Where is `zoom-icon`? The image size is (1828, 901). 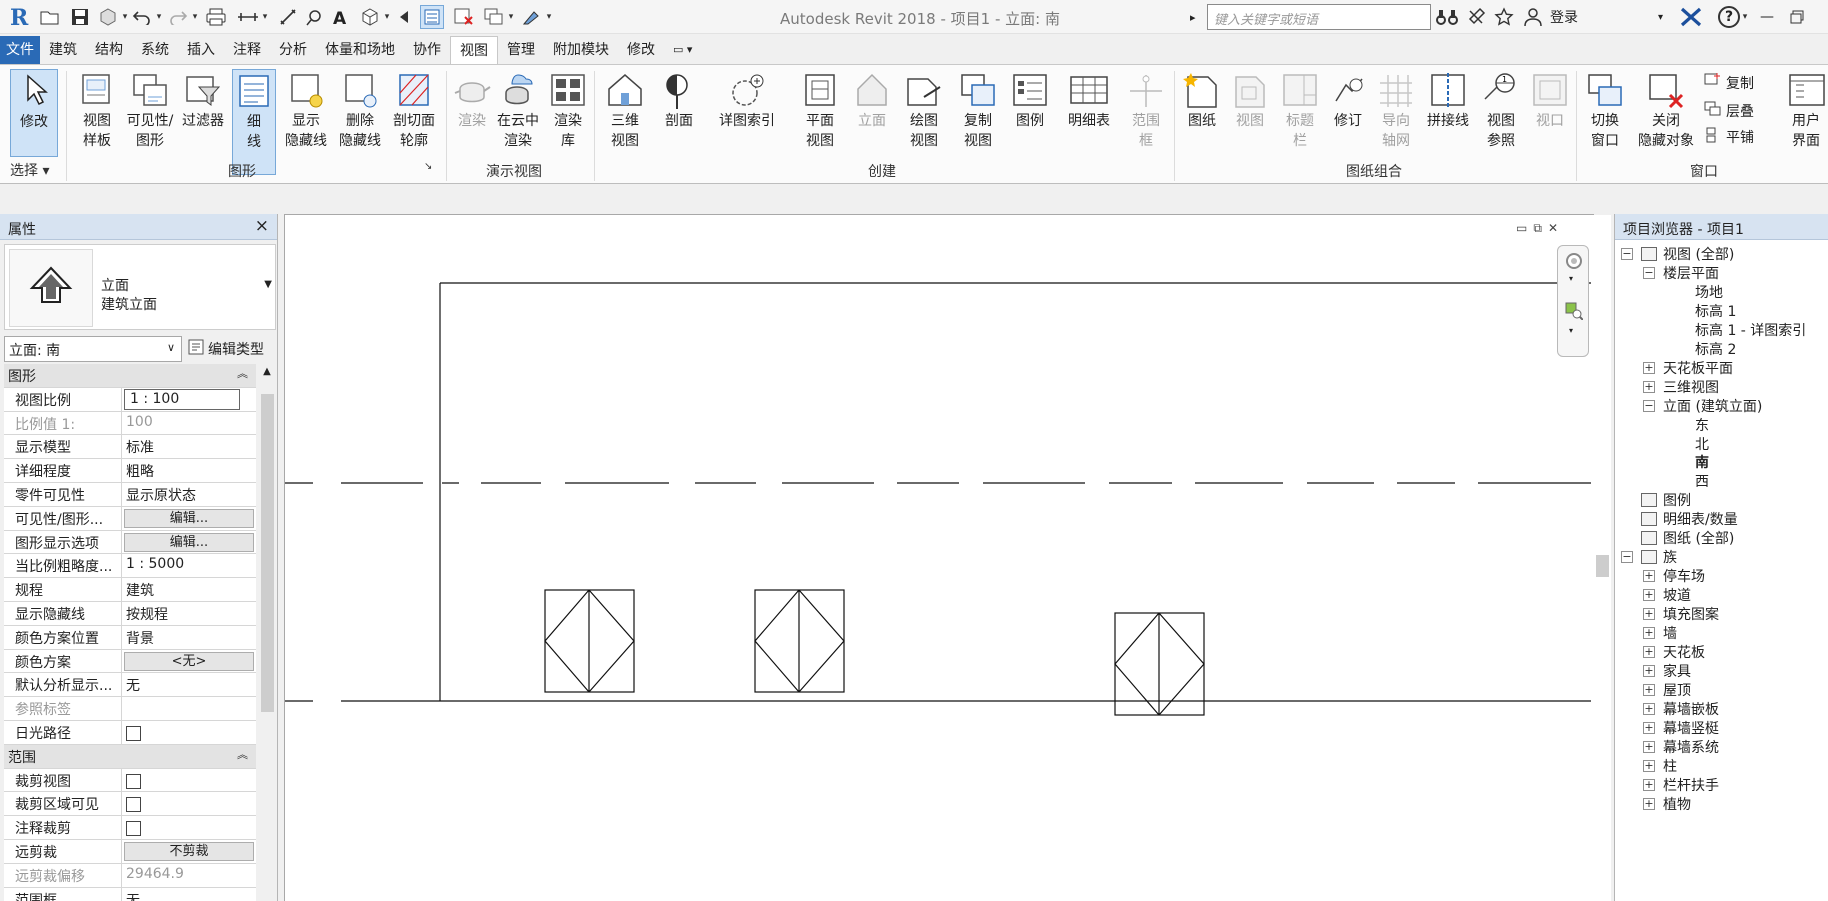
zoom-icon is located at coordinates (1574, 313).